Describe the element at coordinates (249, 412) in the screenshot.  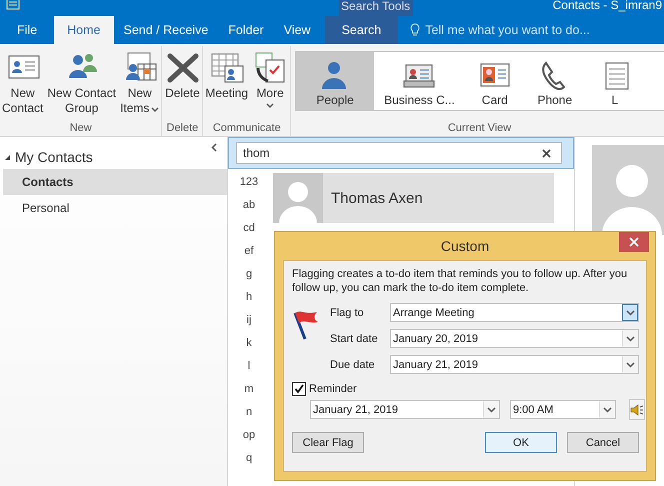
I see `index-letter: n` at that location.